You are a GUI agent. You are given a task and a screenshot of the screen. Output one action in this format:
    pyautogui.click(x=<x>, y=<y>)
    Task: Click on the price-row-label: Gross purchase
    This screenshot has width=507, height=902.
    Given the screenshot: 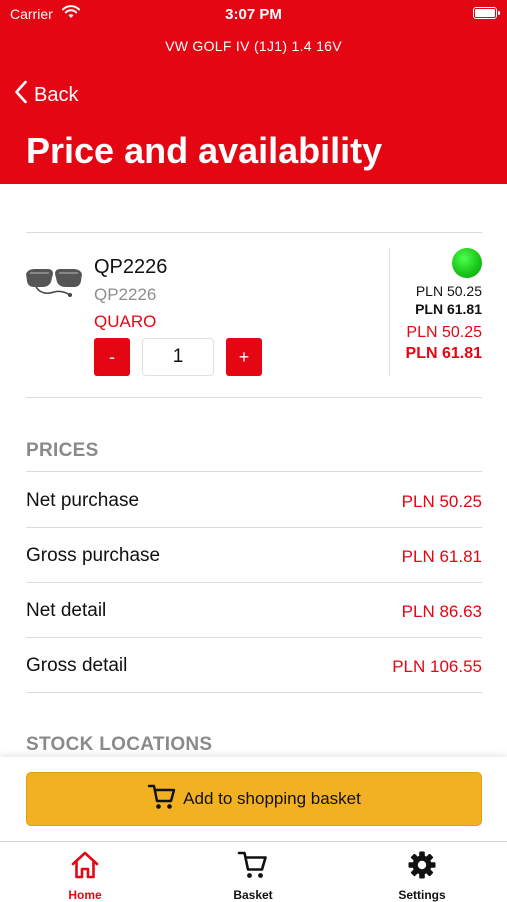 What is the action you would take?
    pyautogui.click(x=93, y=555)
    